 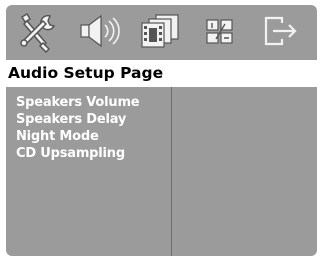 I want to click on general-setup-tab, so click(x=38, y=31).